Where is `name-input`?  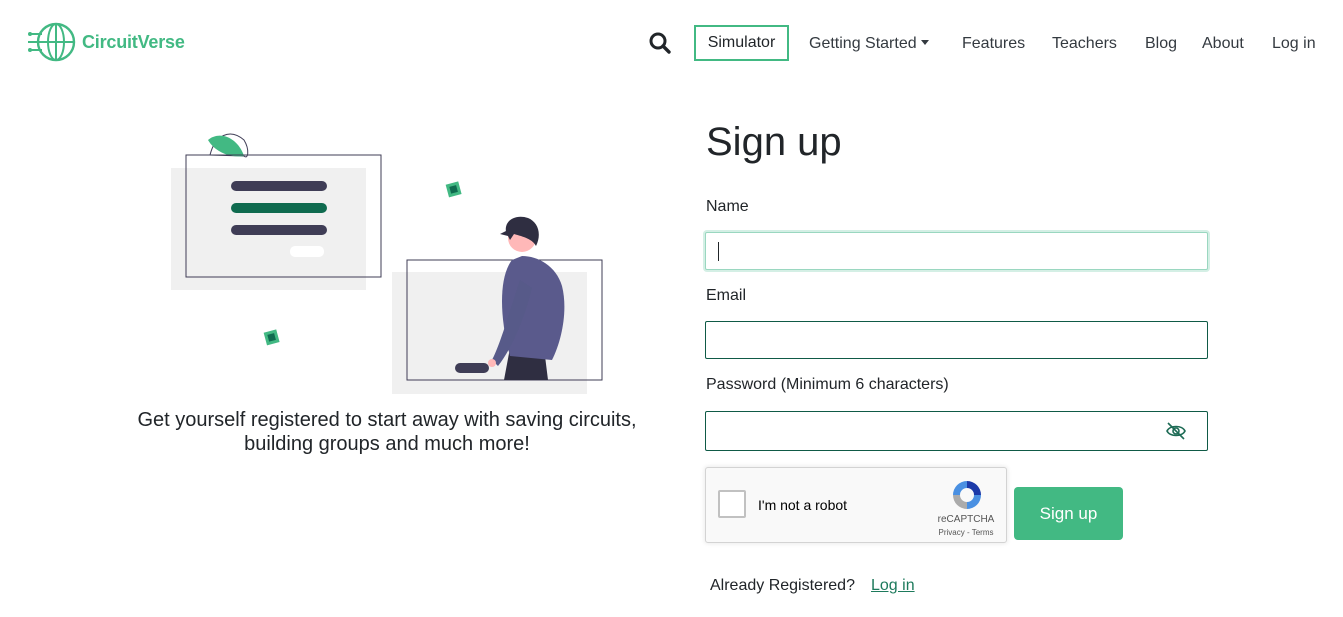
name-input is located at coordinates (956, 251).